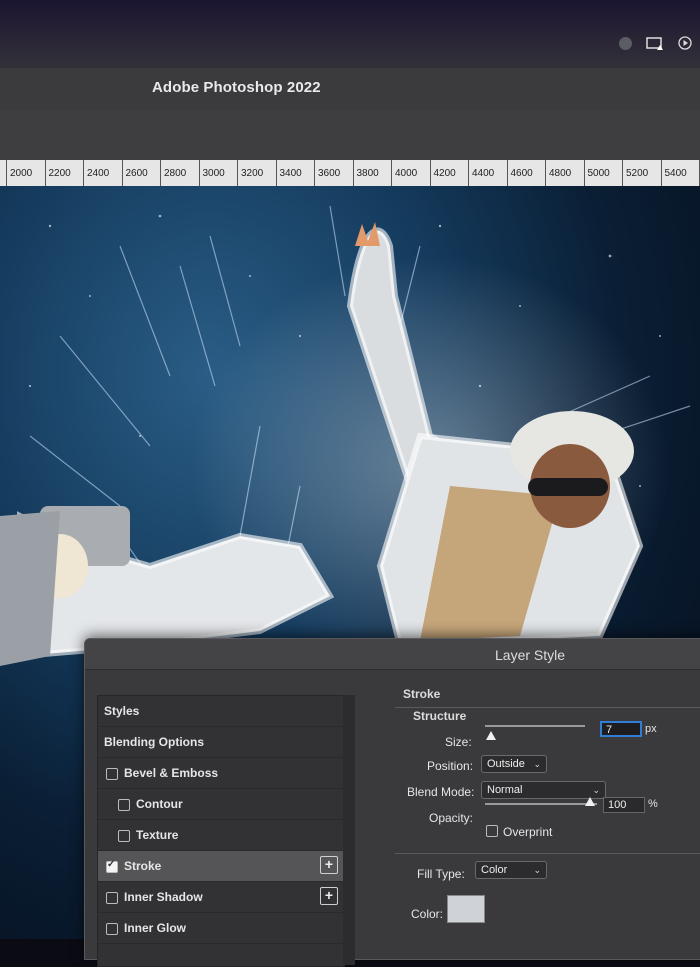  I want to click on ruler-tick-label: 5000, so click(598, 173).